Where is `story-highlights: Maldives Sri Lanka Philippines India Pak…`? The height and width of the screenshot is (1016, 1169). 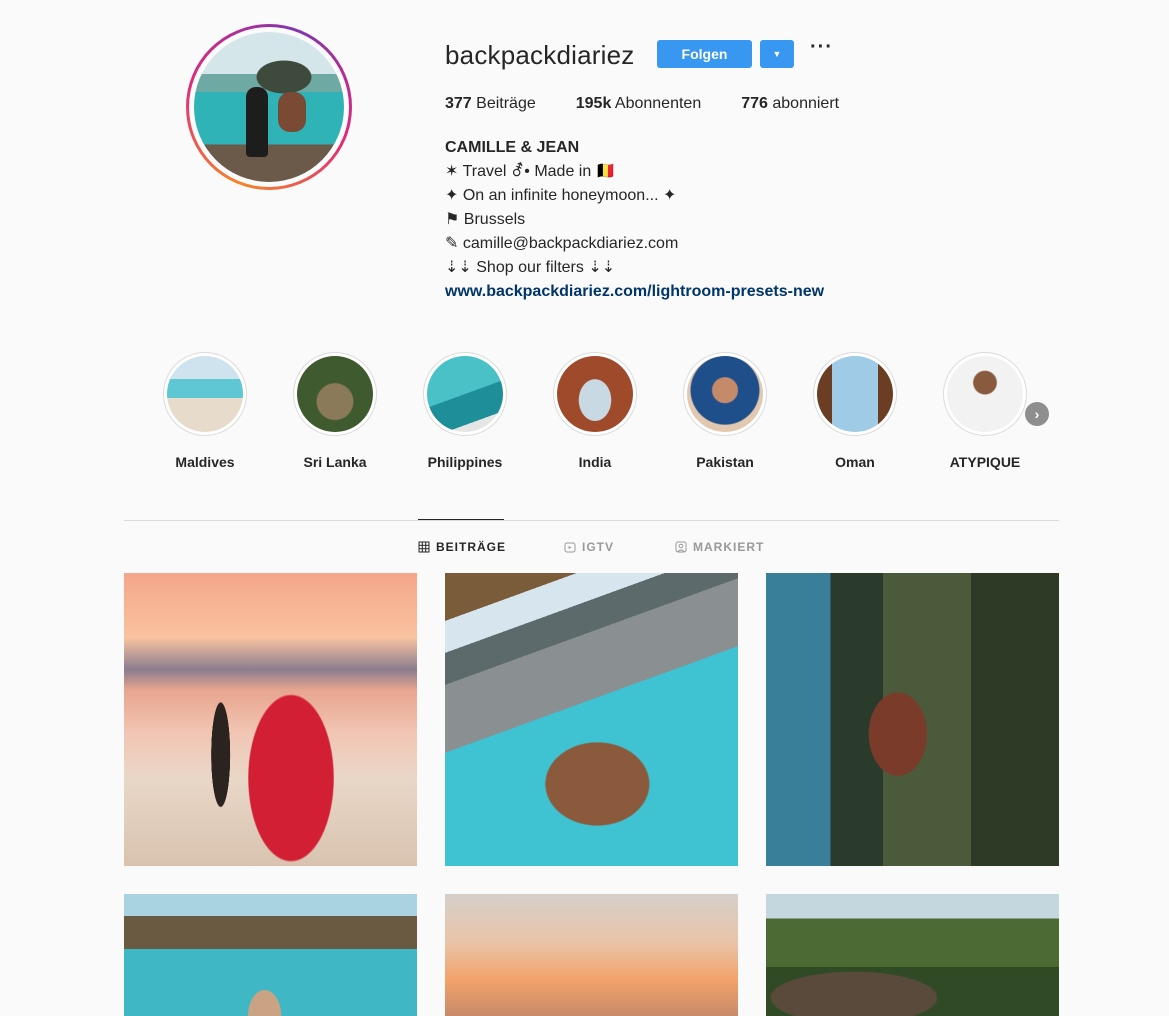
story-highlights: Maldives Sri Lanka Philippines India Pak… is located at coordinates (613, 412).